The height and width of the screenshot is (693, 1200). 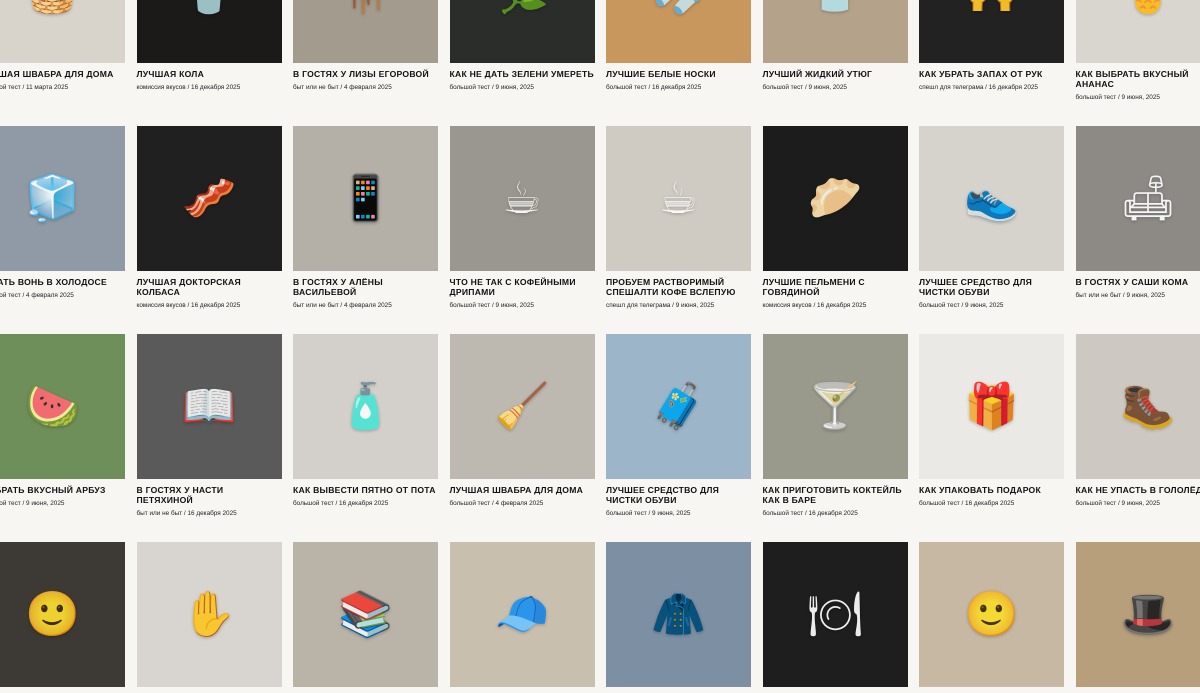 I want to click on article-thumbnail: 🥤, so click(x=209, y=31).